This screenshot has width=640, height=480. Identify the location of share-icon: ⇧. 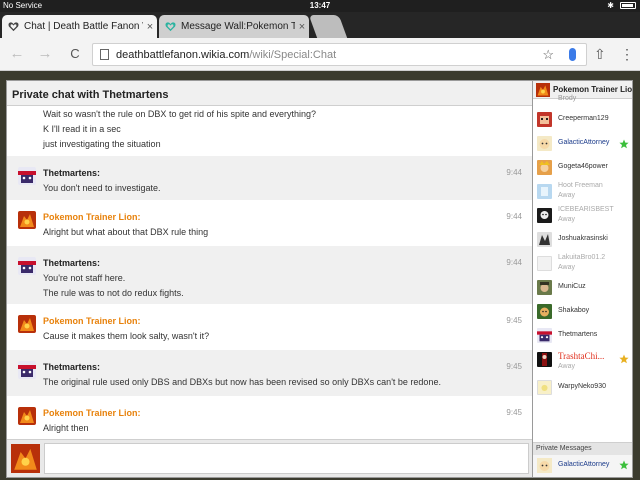
(600, 54).